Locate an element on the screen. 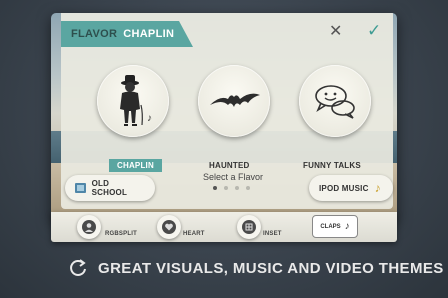  select-flavor-prompt: Select a Flavor is located at coordinates (233, 177).